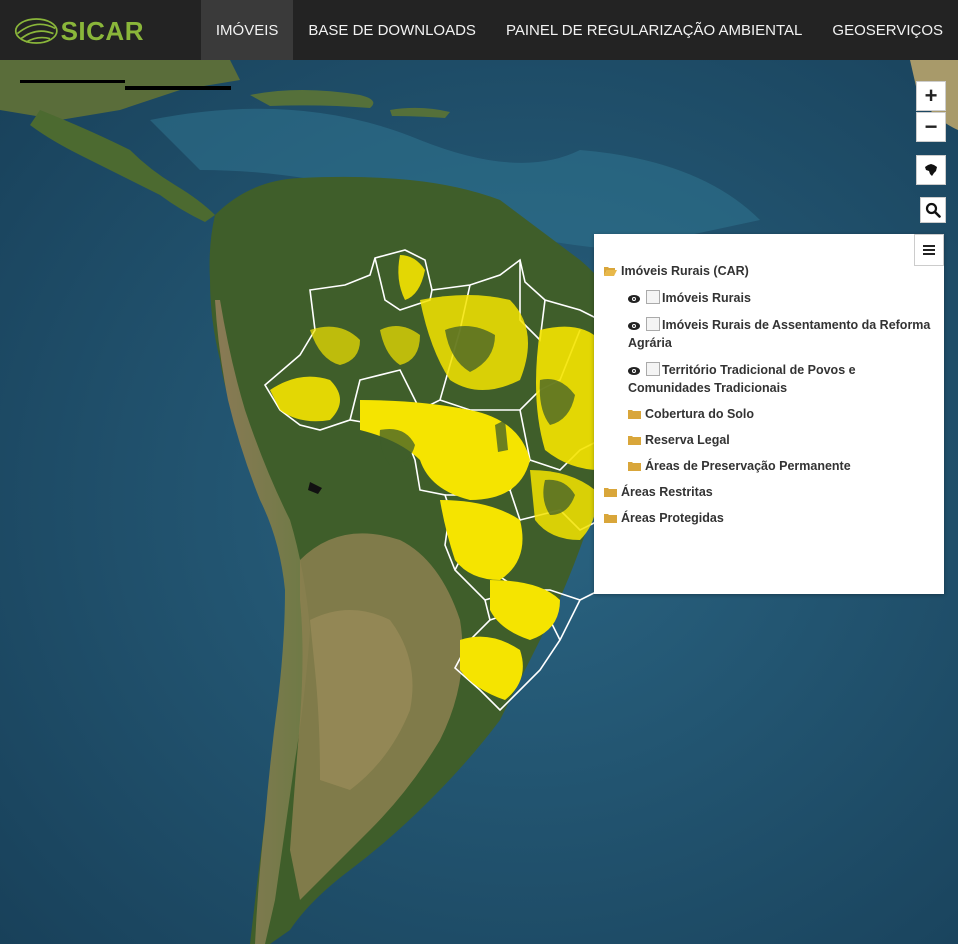 This screenshot has height=944, width=958. I want to click on sicar-logo-icon, so click(36, 31).